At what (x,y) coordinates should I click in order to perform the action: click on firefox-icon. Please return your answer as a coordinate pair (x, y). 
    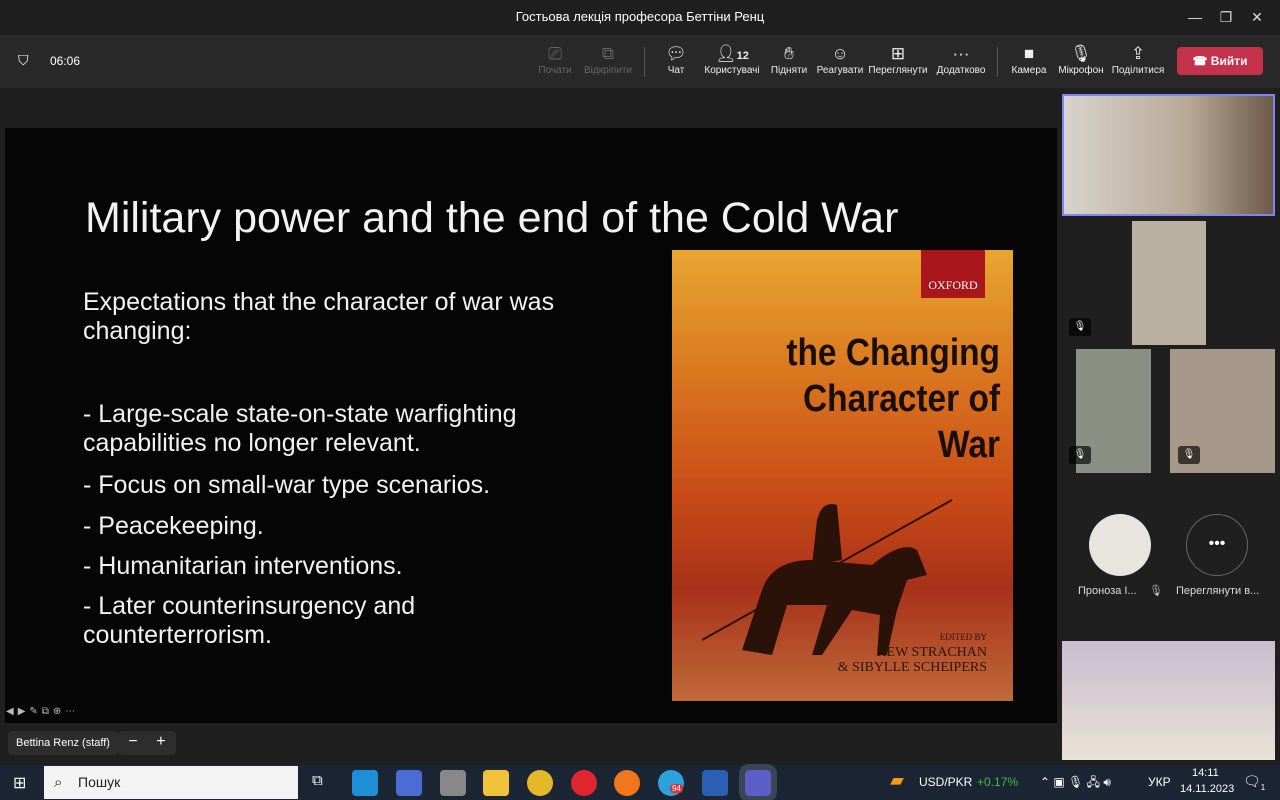
    Looking at the image, I should click on (627, 783).